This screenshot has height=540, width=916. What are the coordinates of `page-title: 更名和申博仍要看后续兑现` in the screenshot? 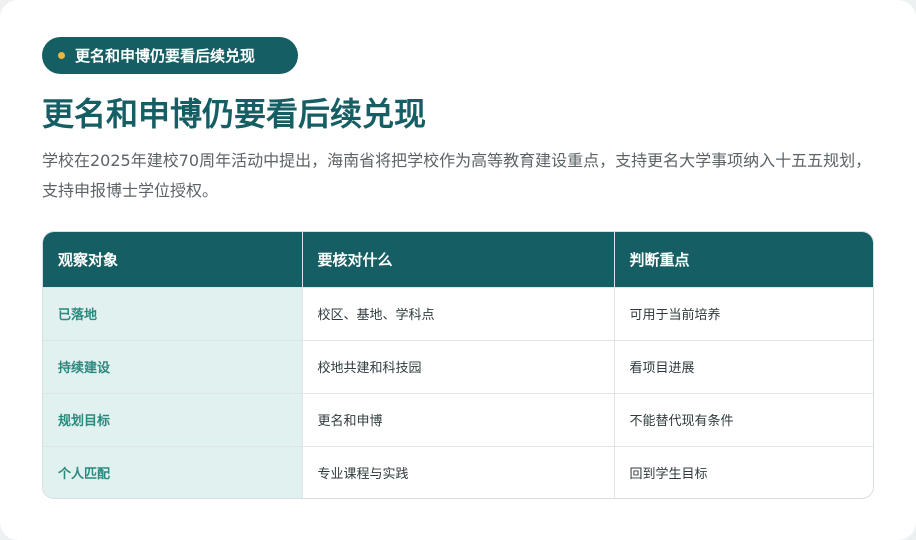 It's located at (234, 114).